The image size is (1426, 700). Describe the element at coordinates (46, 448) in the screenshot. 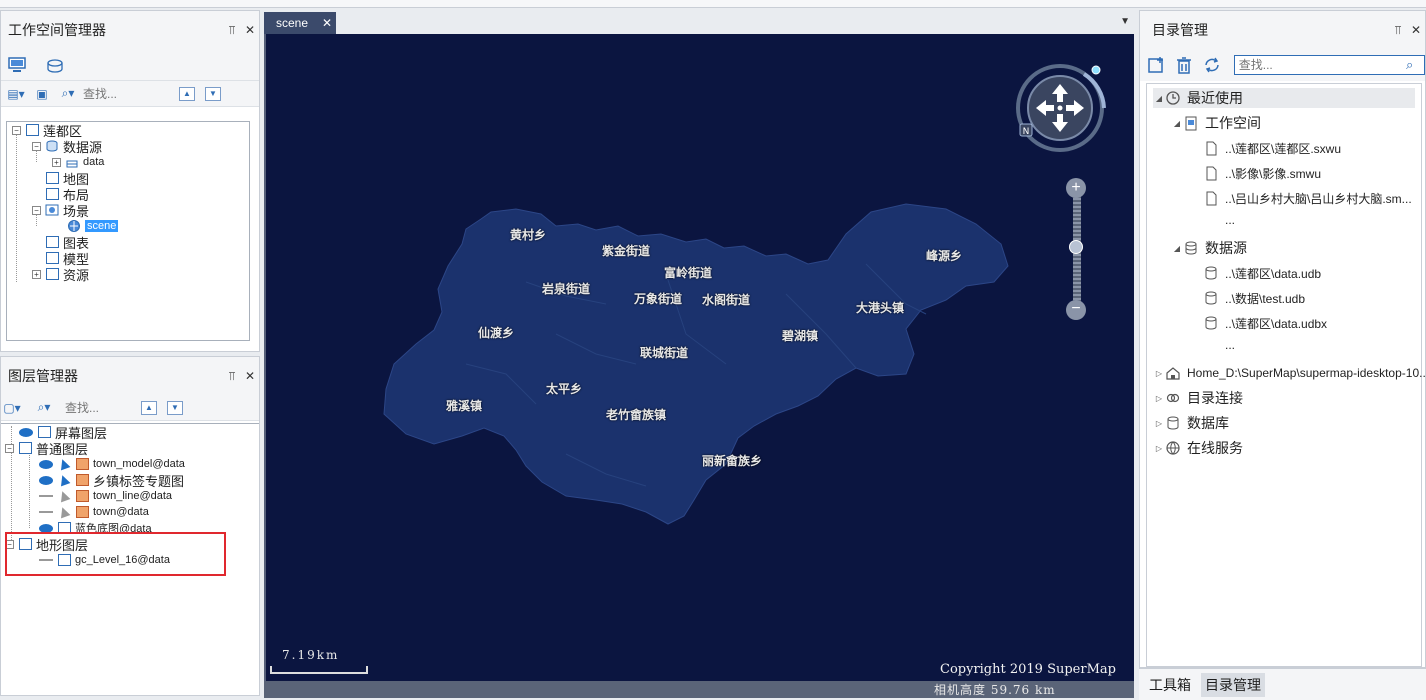

I see `layer-group-normal: − 普通图层` at that location.